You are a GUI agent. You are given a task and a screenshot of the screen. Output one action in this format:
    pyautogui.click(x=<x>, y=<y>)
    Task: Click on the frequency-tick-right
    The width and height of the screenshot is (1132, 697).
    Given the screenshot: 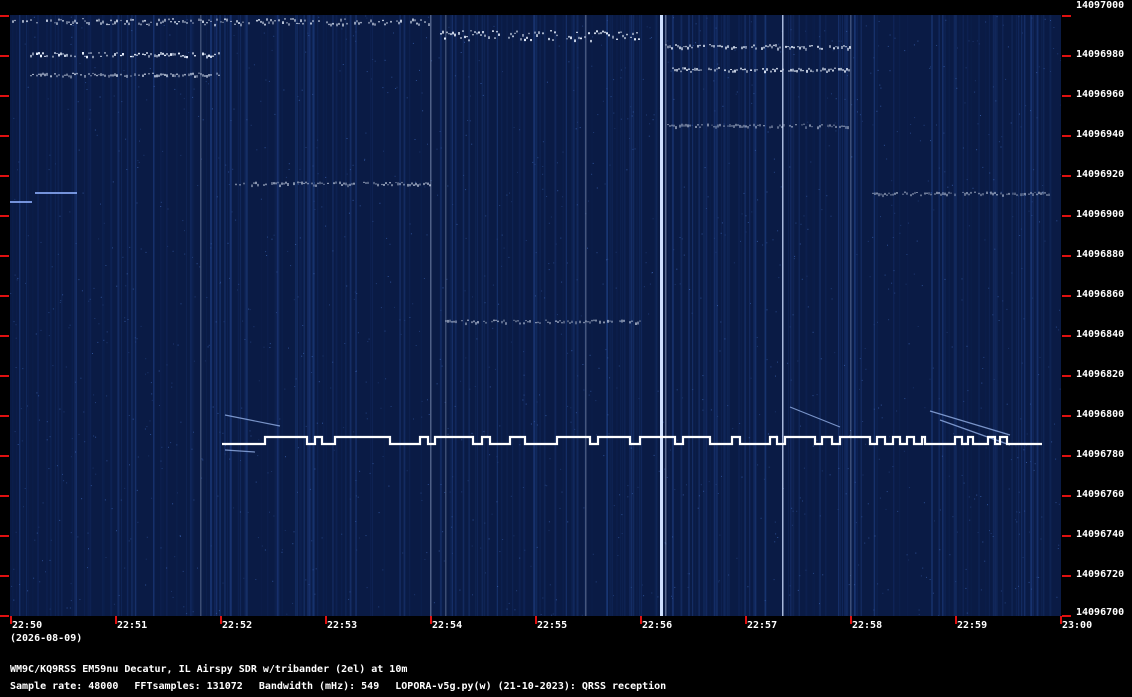 What is the action you would take?
    pyautogui.click(x=1066, y=416)
    